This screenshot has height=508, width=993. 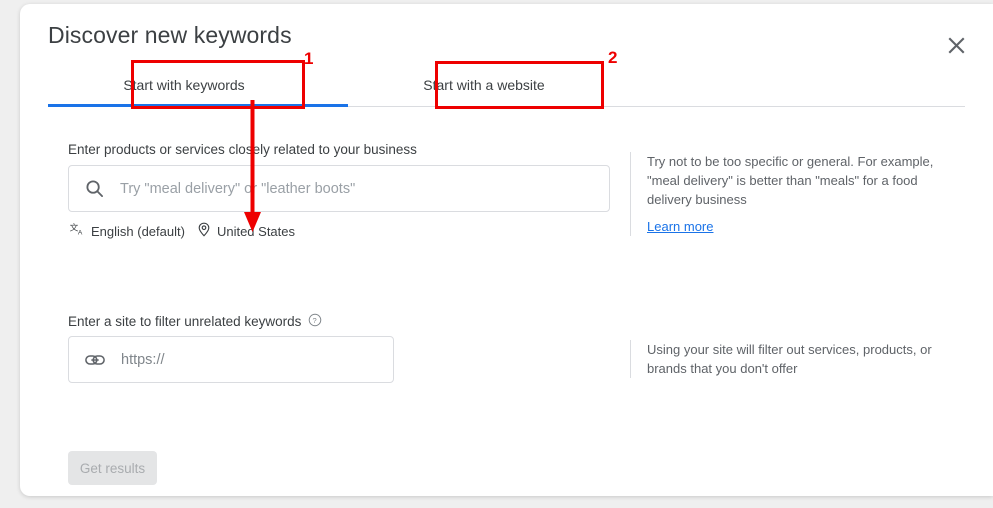 What do you see at coordinates (80, 233) in the screenshot?
I see `svg-text: A` at bounding box center [80, 233].